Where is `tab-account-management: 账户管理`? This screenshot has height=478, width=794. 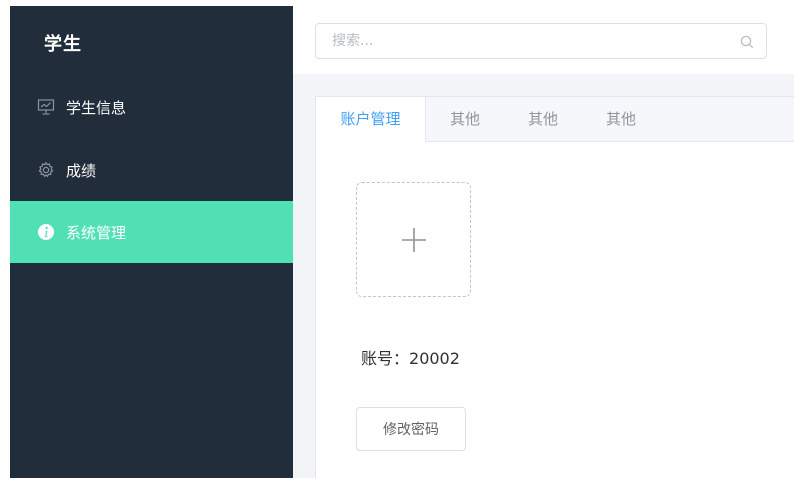 tab-account-management: 账户管理 is located at coordinates (371, 119).